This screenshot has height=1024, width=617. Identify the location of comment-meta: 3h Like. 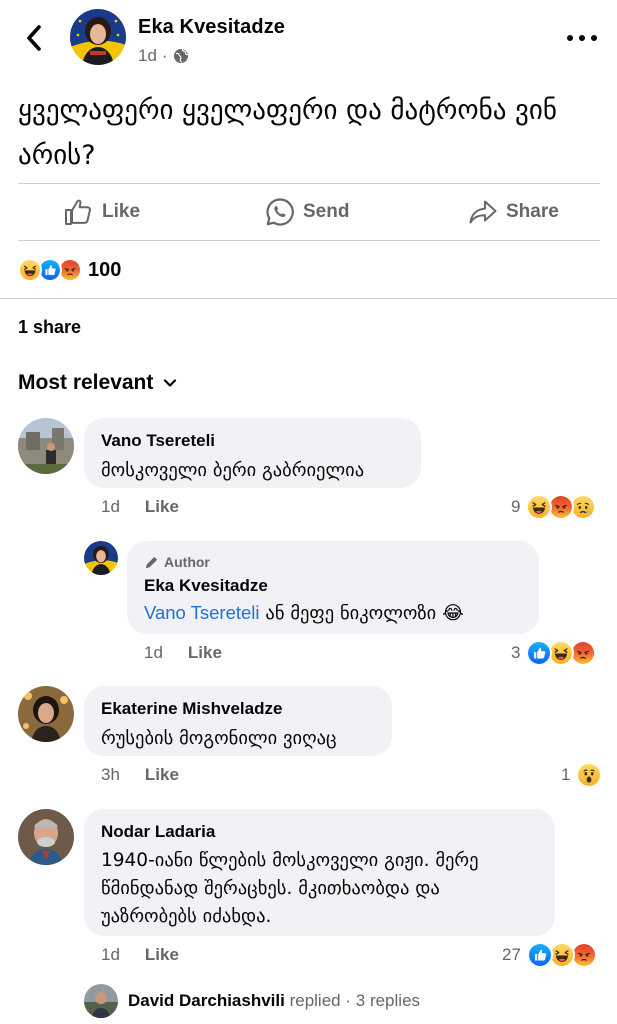
(140, 775).